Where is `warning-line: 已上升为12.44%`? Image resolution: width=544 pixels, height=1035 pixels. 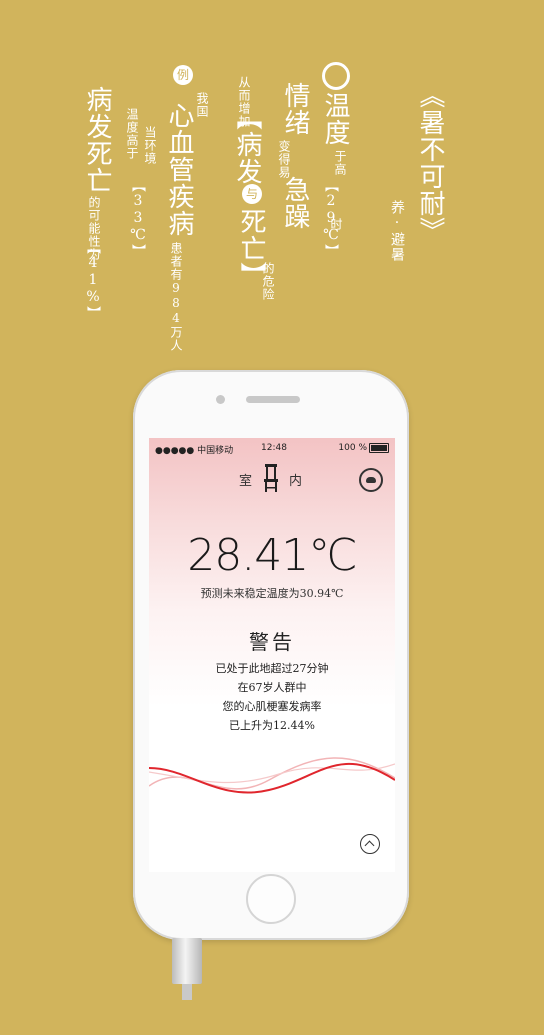 warning-line: 已上升为12.44% is located at coordinates (272, 725).